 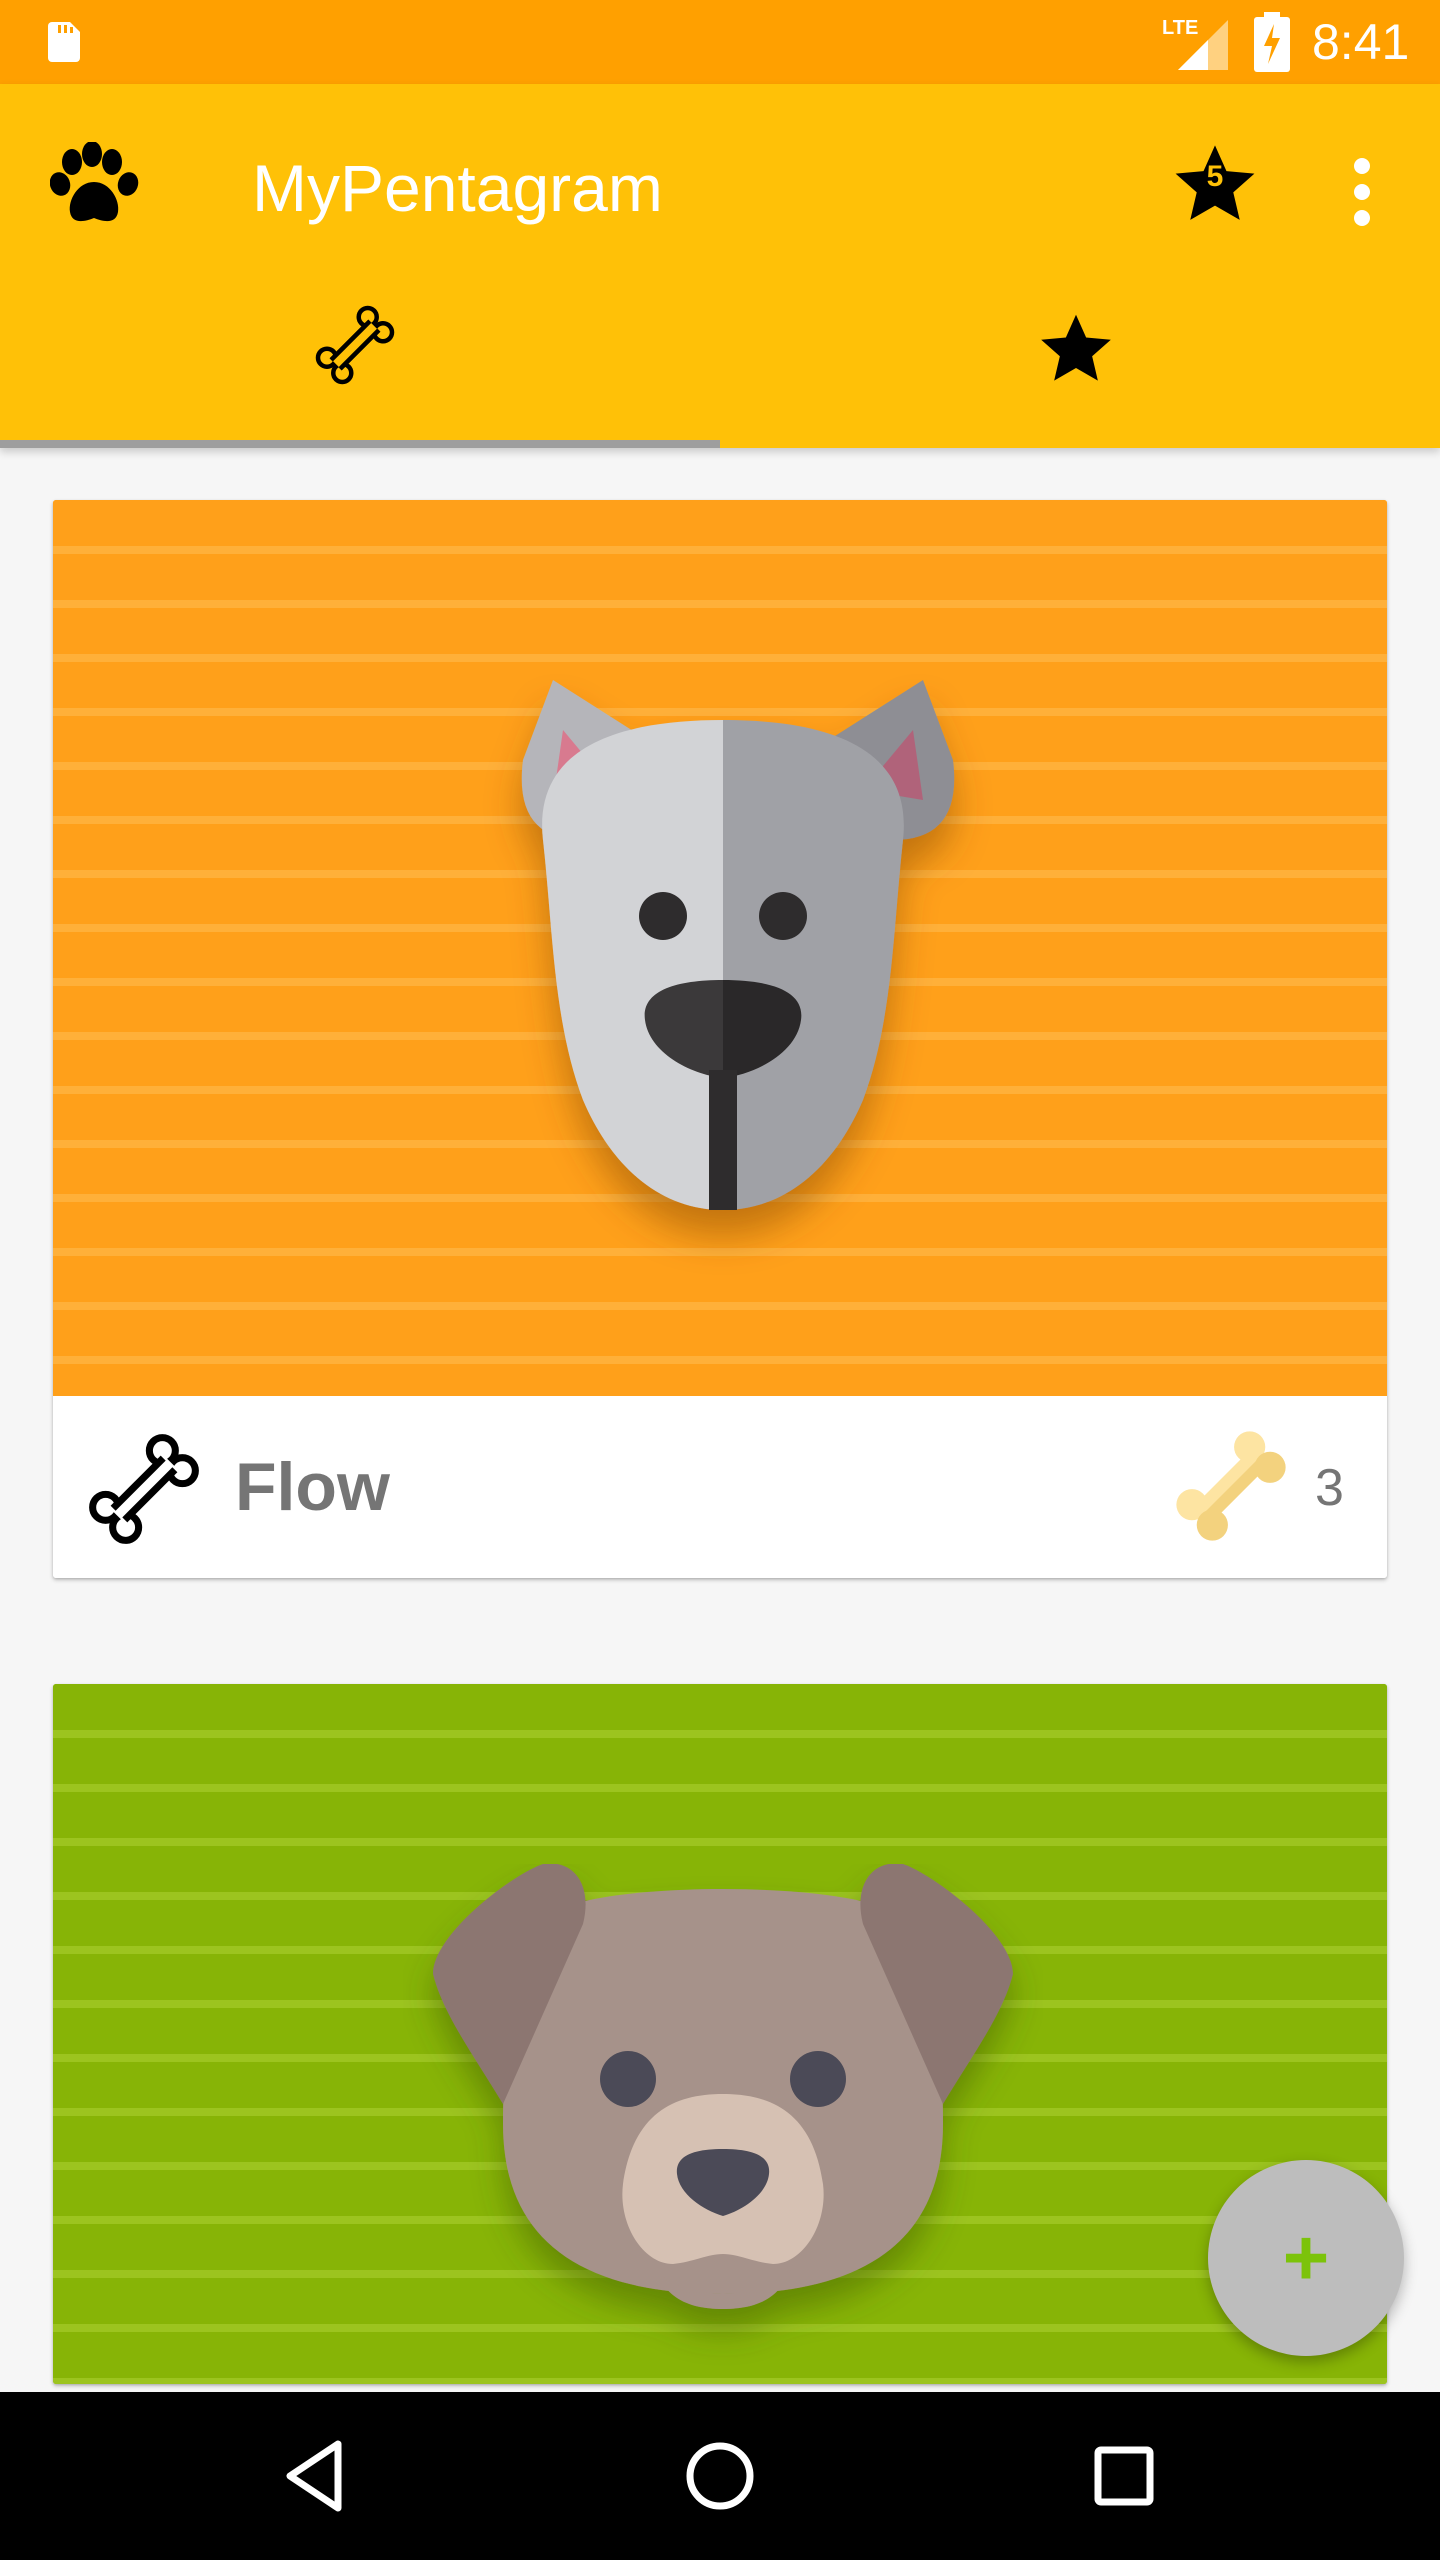 I want to click on tab-bar, so click(x=720, y=356).